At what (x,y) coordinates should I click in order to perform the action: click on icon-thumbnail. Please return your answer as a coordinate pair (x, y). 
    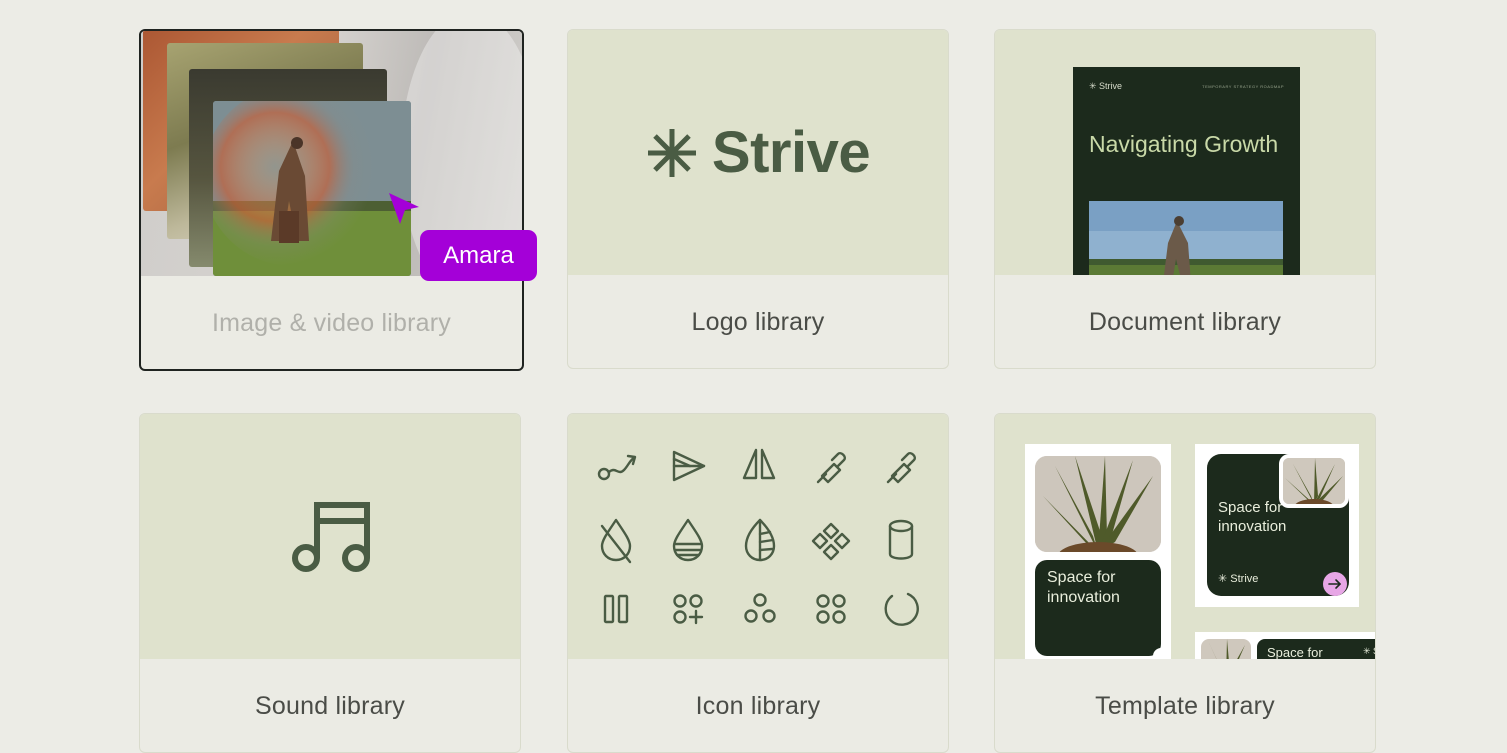
    Looking at the image, I should click on (758, 536).